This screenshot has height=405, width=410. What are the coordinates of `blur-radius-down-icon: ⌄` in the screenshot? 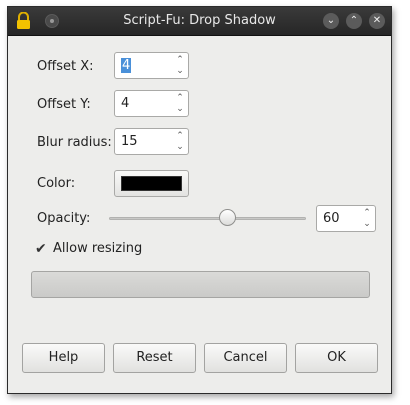 It's located at (180, 147).